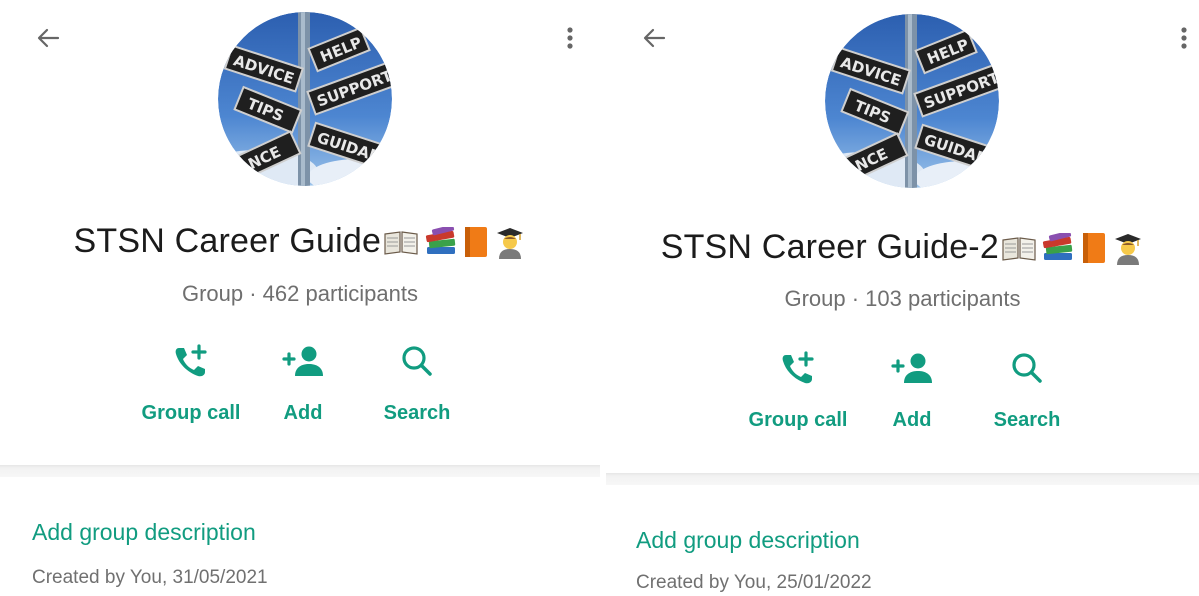 The height and width of the screenshot is (596, 1199). What do you see at coordinates (300, 293) in the screenshot?
I see `participants-summary: Group · 462 participants` at bounding box center [300, 293].